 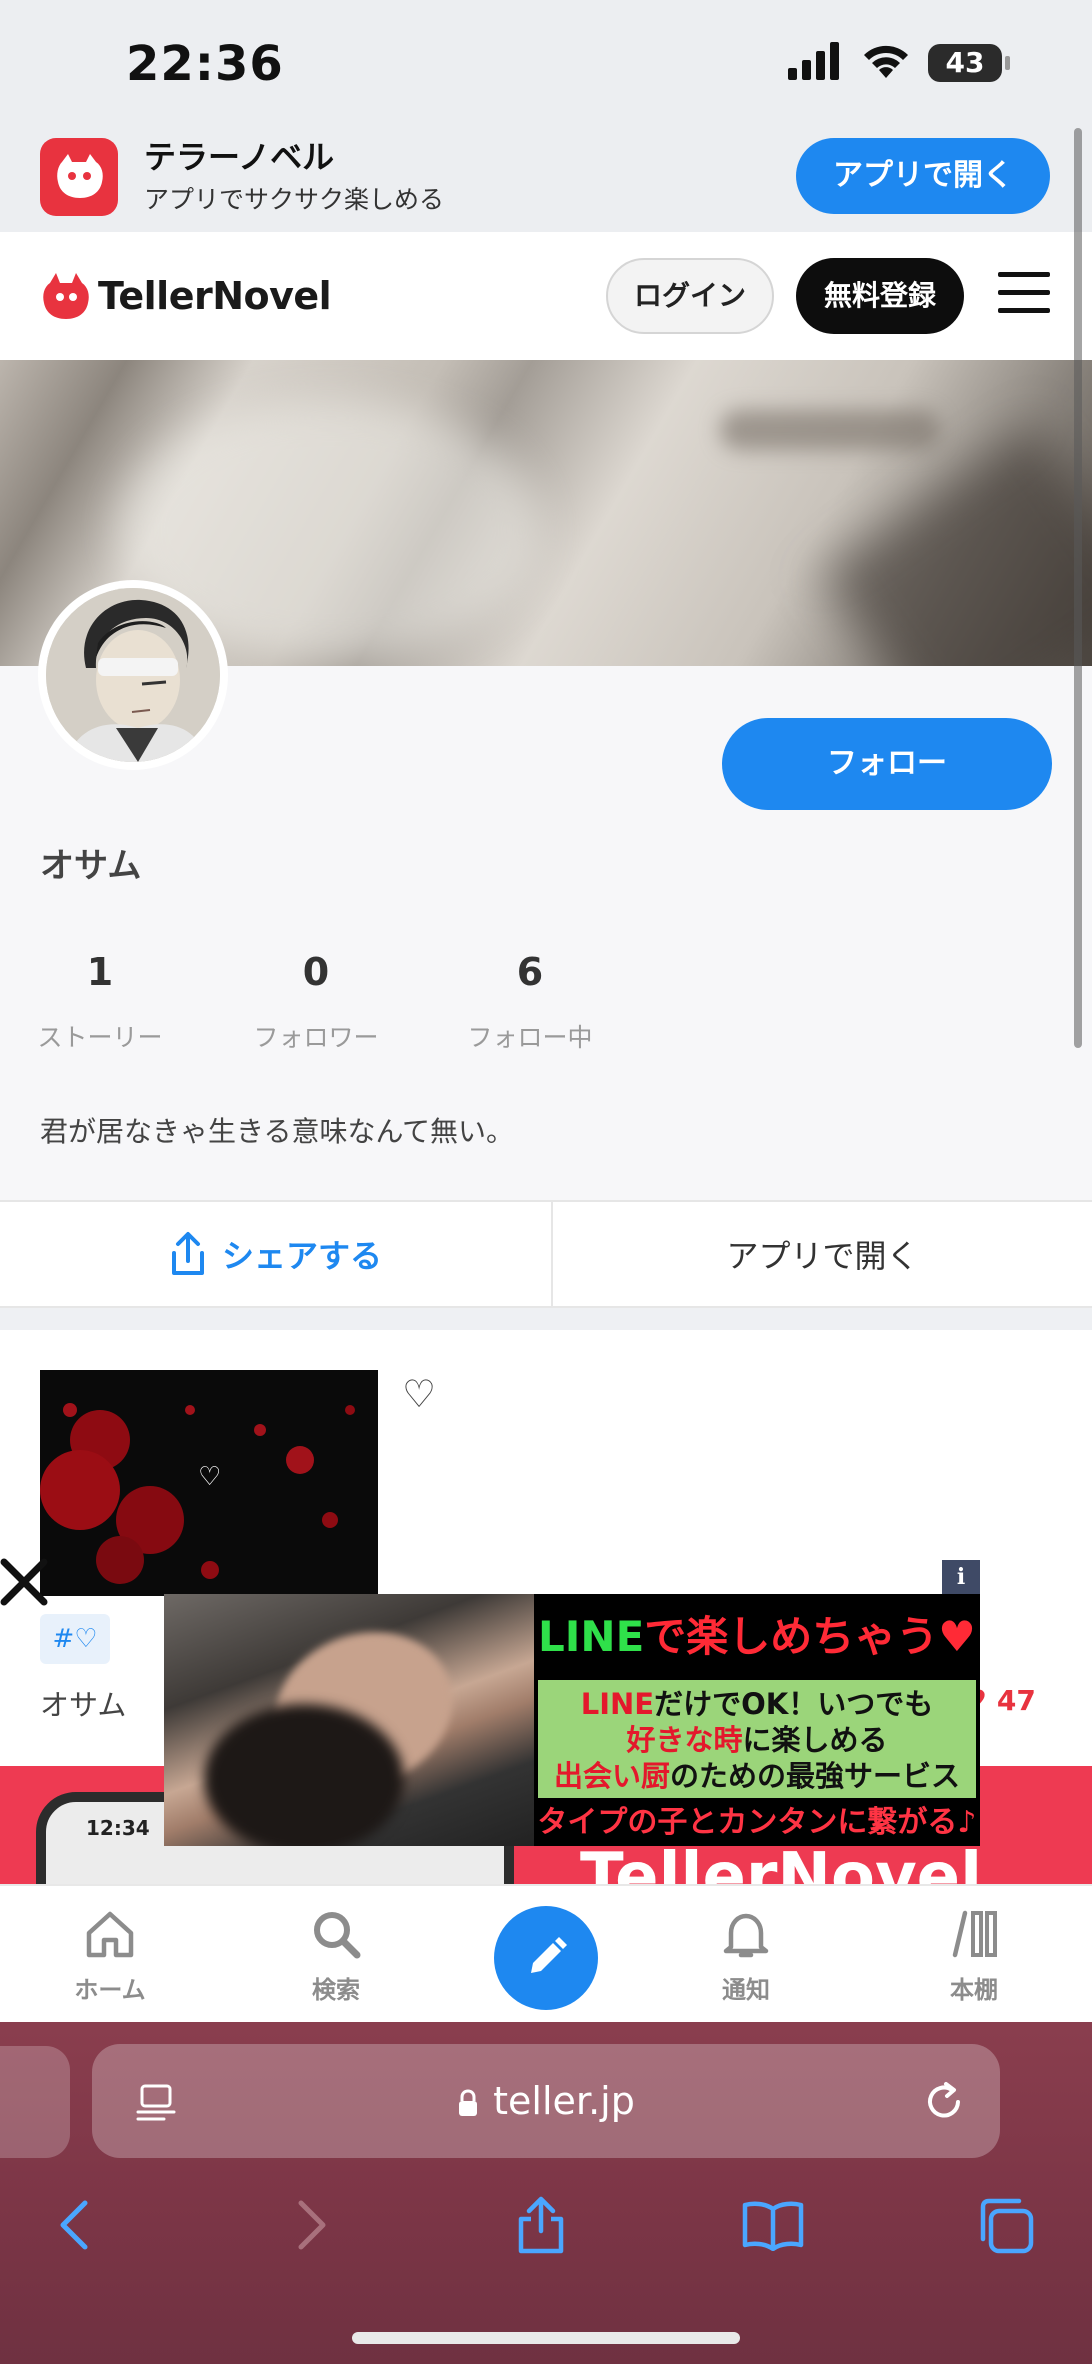 I want to click on bell-icon, so click(x=746, y=1935).